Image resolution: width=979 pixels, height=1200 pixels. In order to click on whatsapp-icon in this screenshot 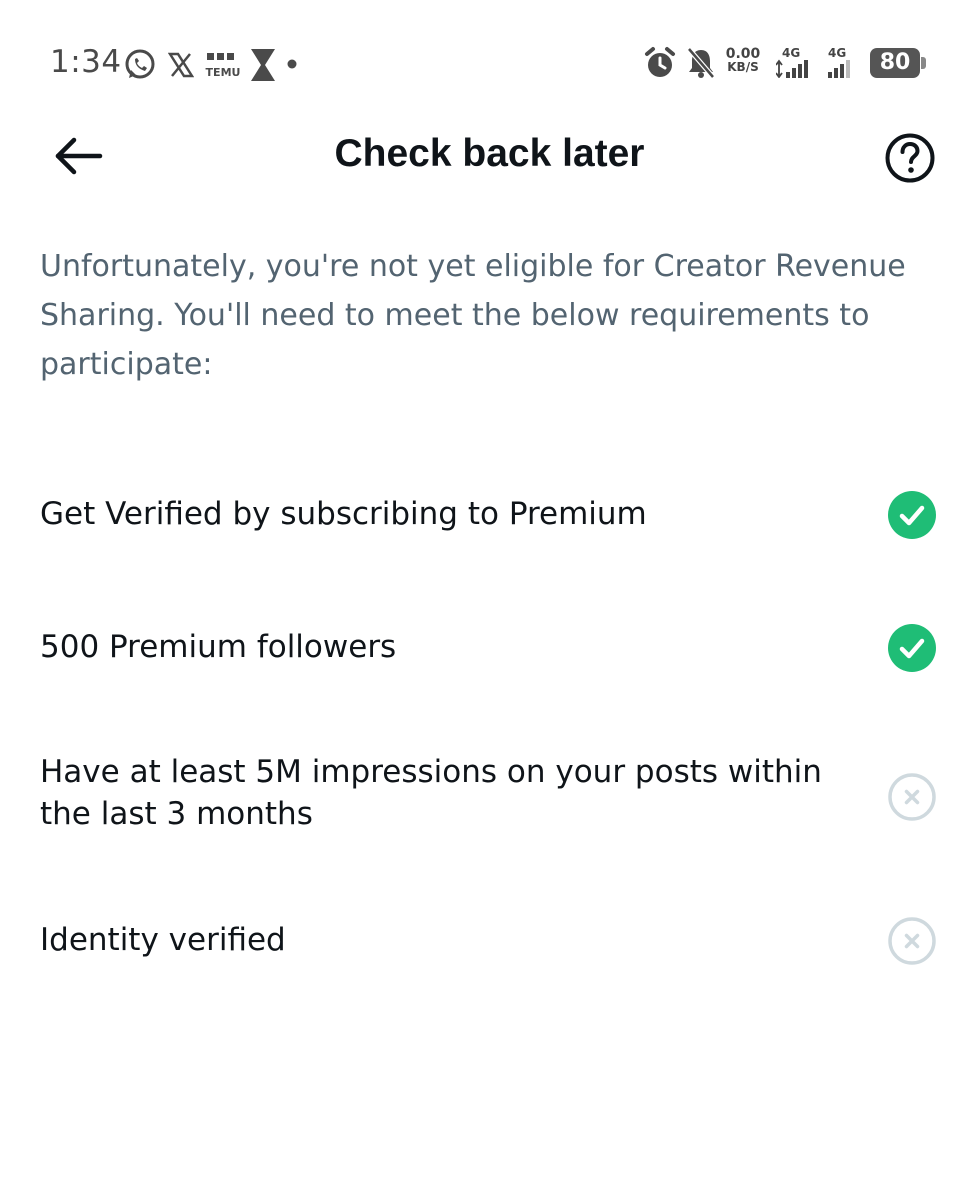, I will do `click(140, 64)`.